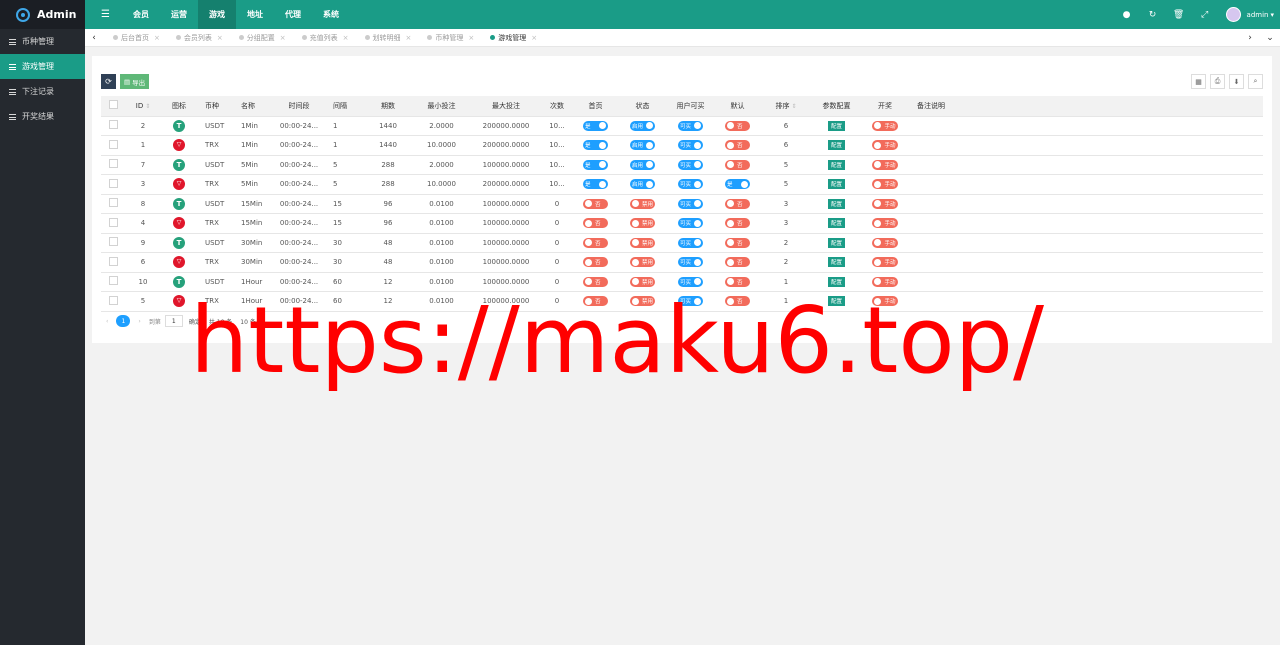 Image resolution: width=1280 pixels, height=645 pixels. What do you see at coordinates (786, 106) in the screenshot?
I see `col-header-sort: 排序 ⇕` at bounding box center [786, 106].